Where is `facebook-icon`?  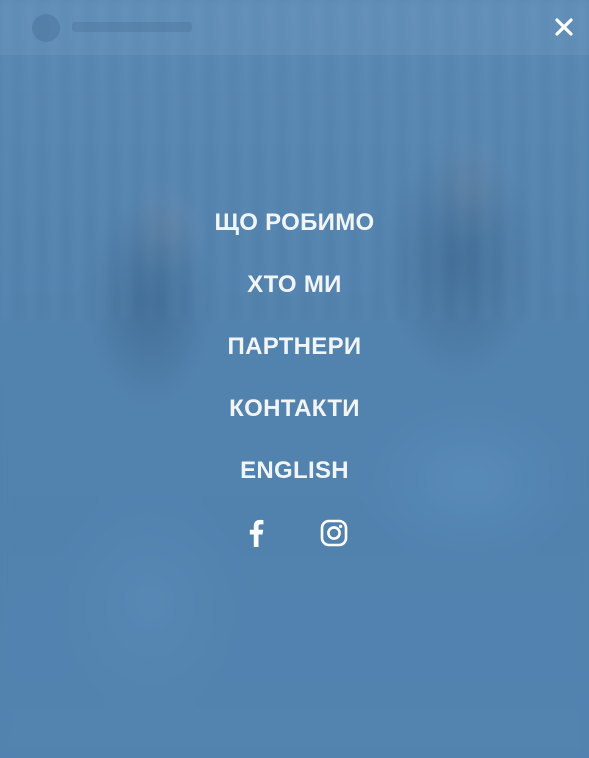 facebook-icon is located at coordinates (256, 533).